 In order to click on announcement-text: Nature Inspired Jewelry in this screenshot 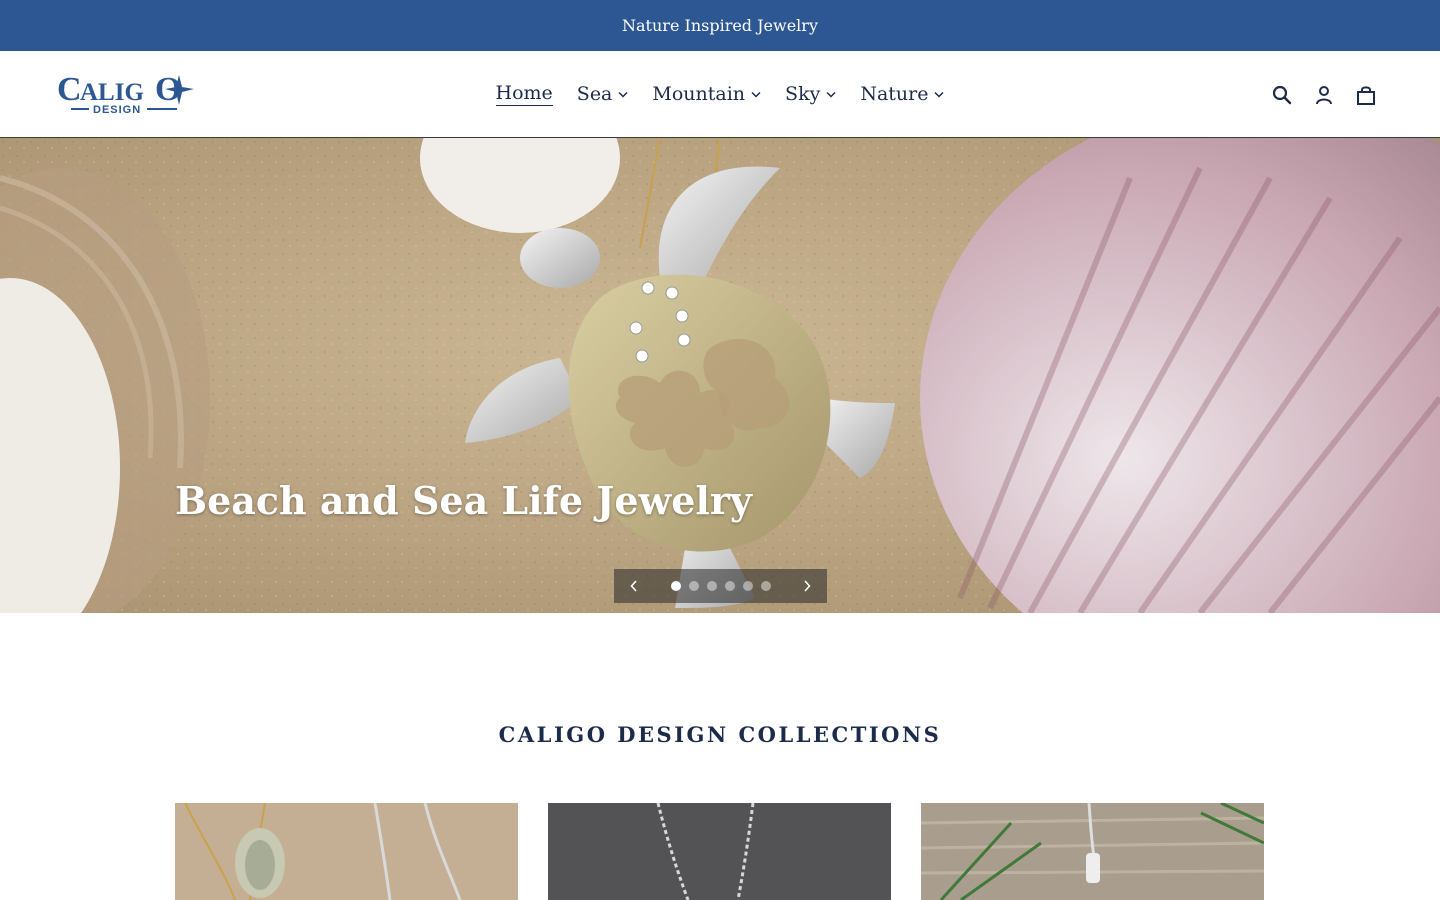, I will do `click(720, 25)`.